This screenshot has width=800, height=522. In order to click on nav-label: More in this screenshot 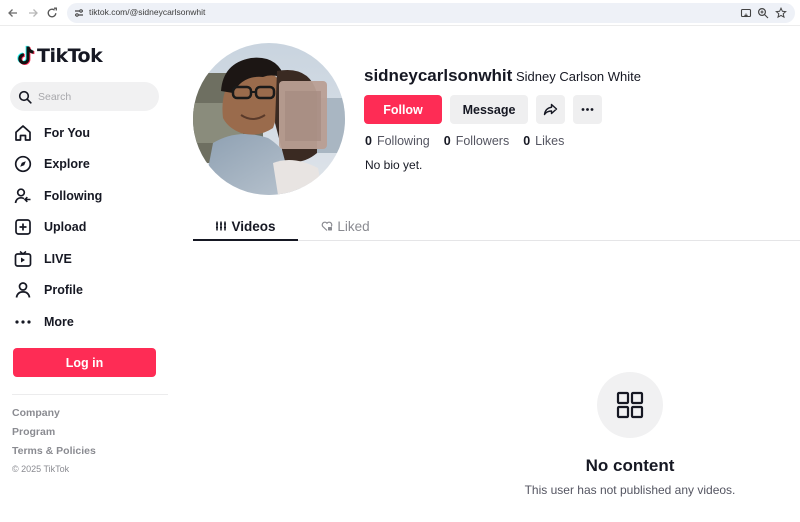, I will do `click(59, 322)`.